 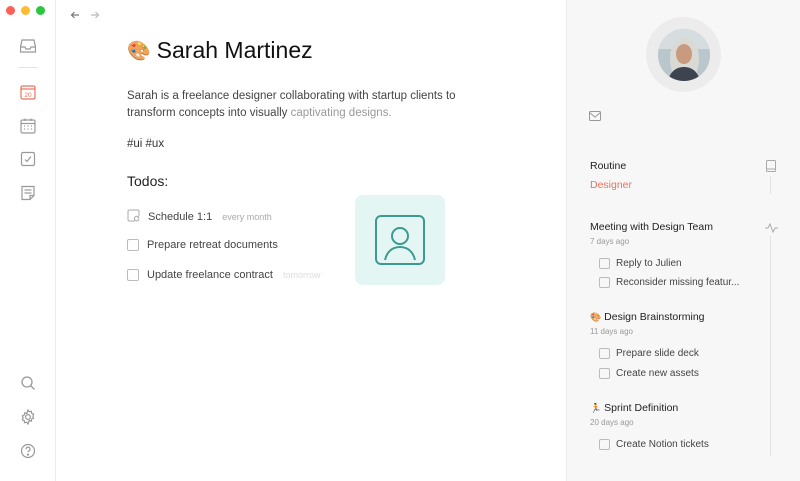 What do you see at coordinates (28, 95) in the screenshot?
I see `calendar-day-number: 20` at bounding box center [28, 95].